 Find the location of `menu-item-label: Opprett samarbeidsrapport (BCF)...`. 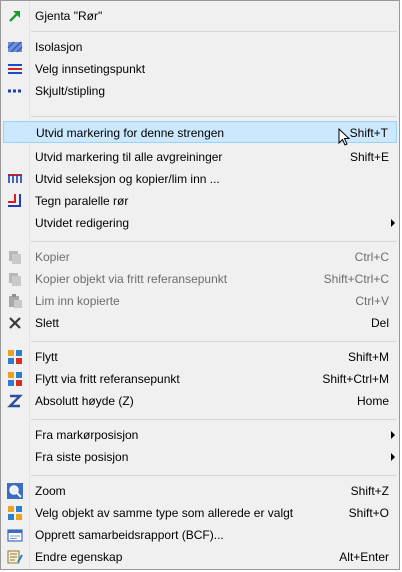

menu-item-label: Opprett samarbeidsrapport (BCF)... is located at coordinates (129, 535).